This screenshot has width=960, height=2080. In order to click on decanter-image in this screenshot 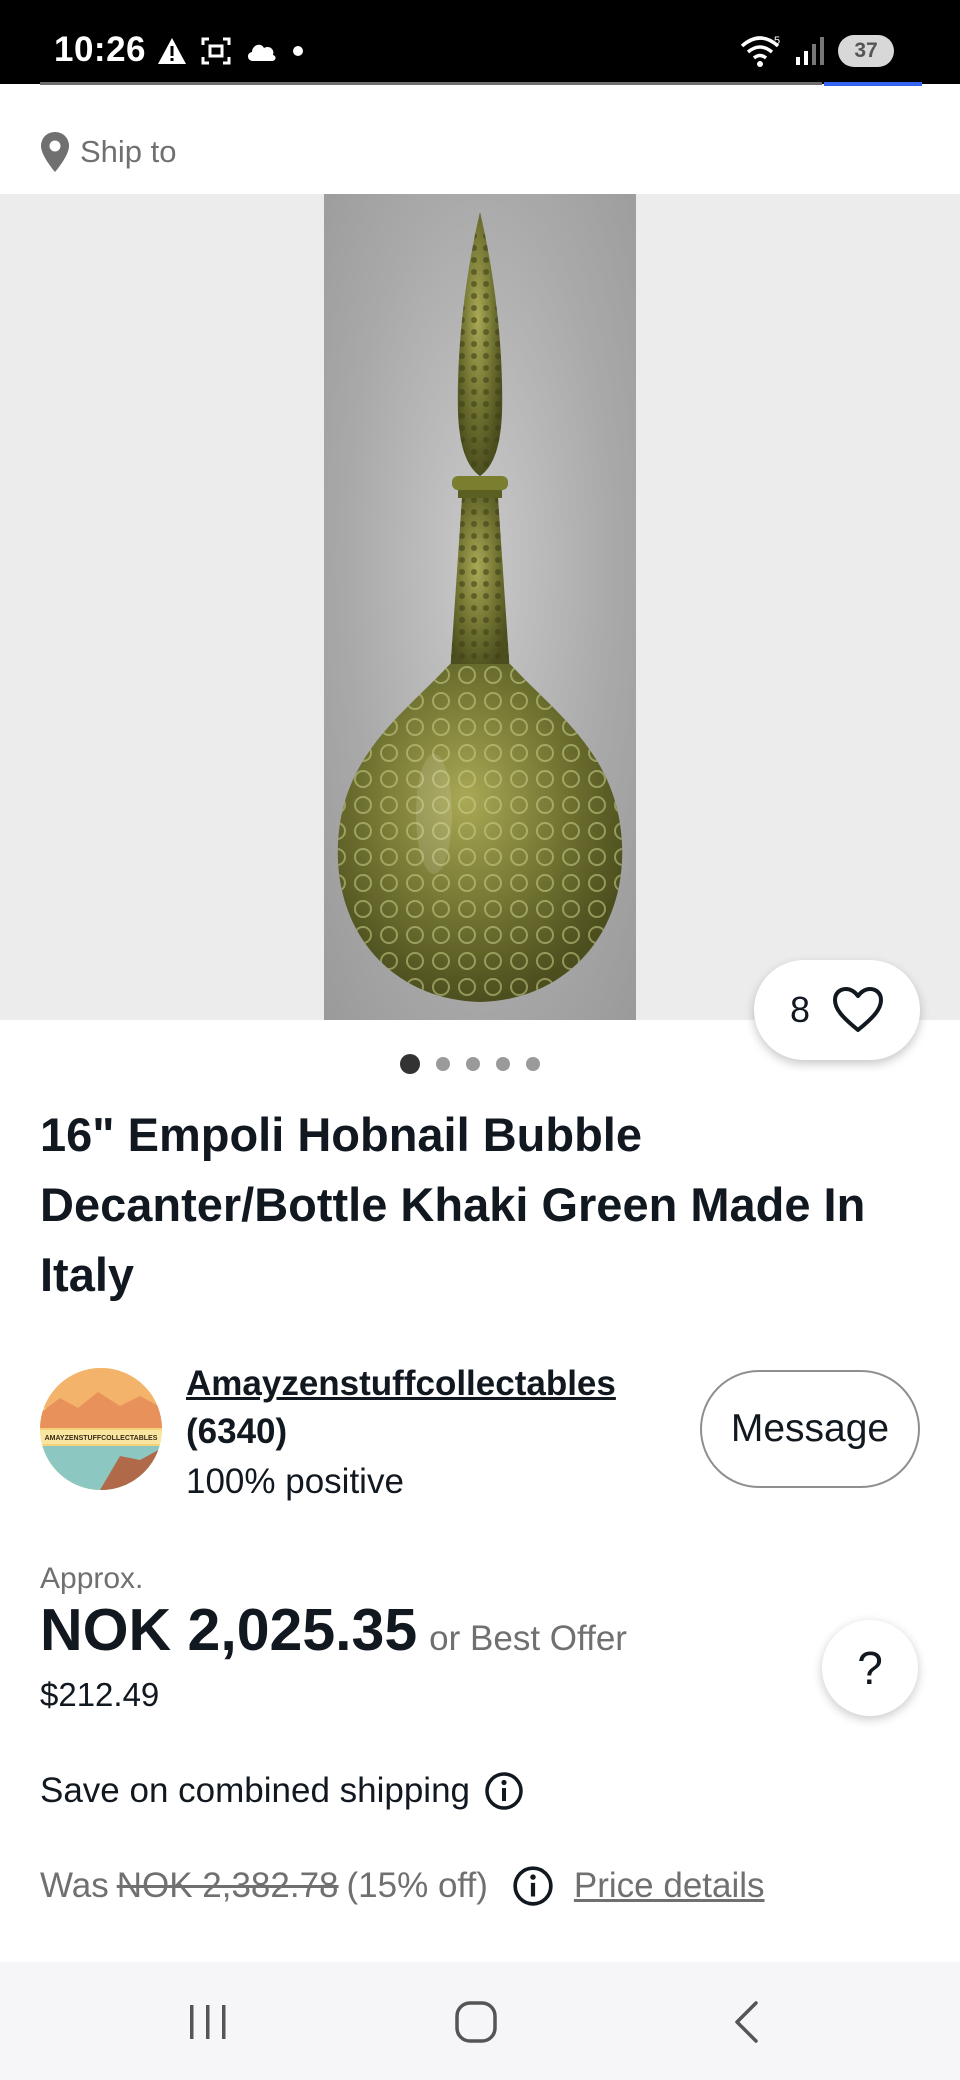, I will do `click(480, 607)`.